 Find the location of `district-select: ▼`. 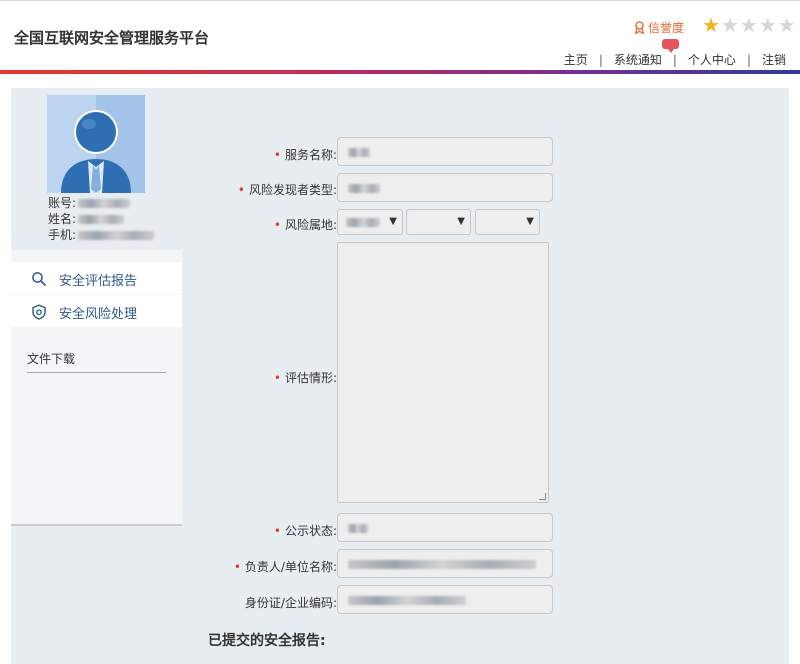

district-select: ▼ is located at coordinates (507, 222).